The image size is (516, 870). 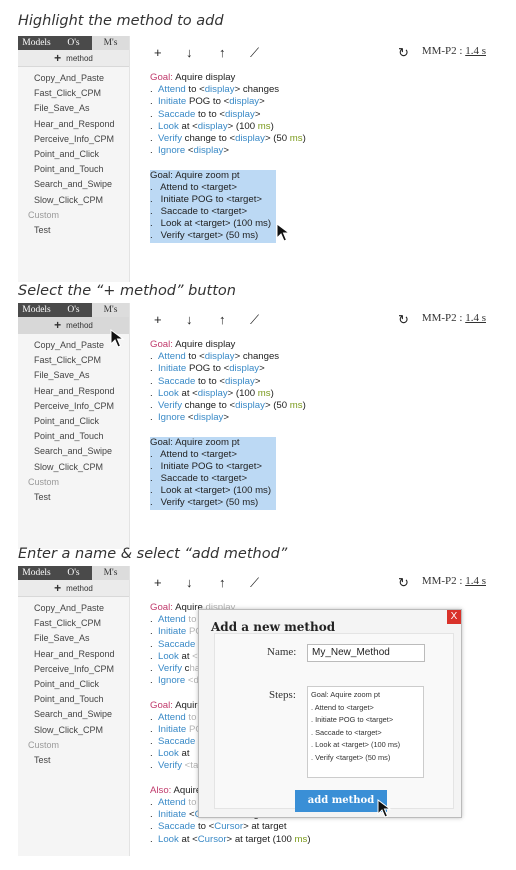 I want to click on step-2-title: Select the “+ method” button, so click(x=127, y=291).